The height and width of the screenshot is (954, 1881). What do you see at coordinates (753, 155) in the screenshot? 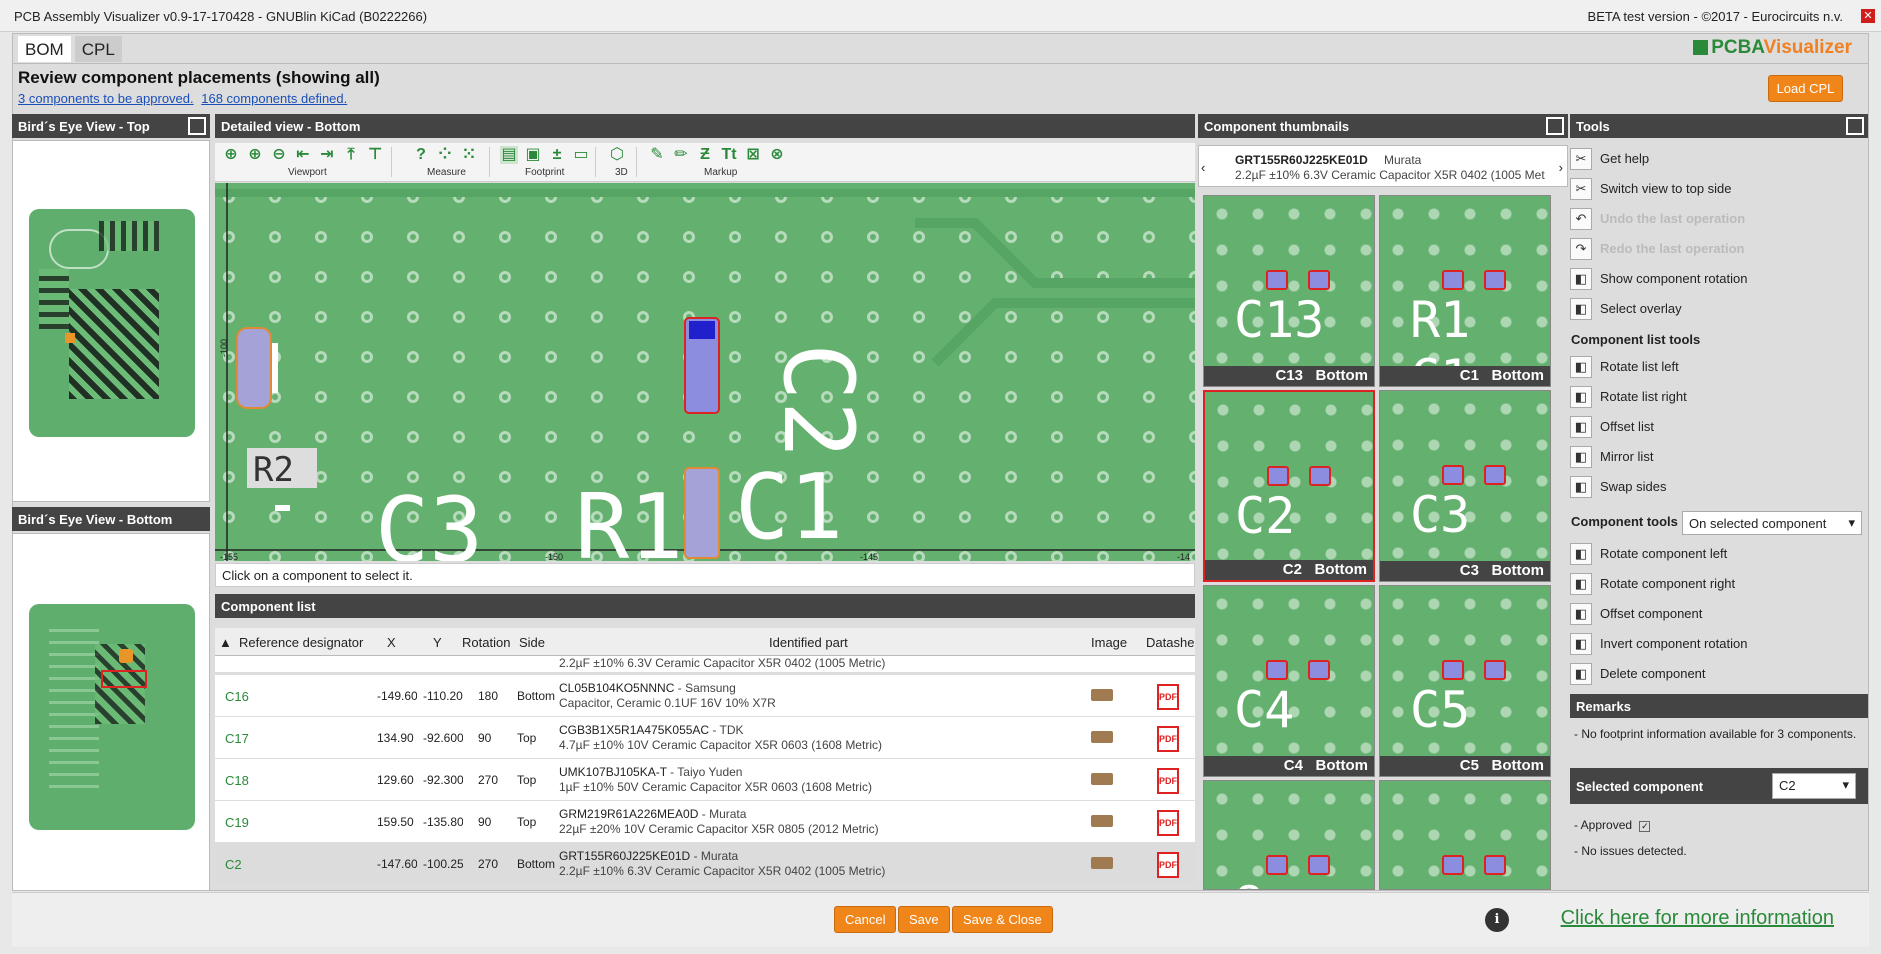
I see `markup-clear-icon: ⊠` at bounding box center [753, 155].